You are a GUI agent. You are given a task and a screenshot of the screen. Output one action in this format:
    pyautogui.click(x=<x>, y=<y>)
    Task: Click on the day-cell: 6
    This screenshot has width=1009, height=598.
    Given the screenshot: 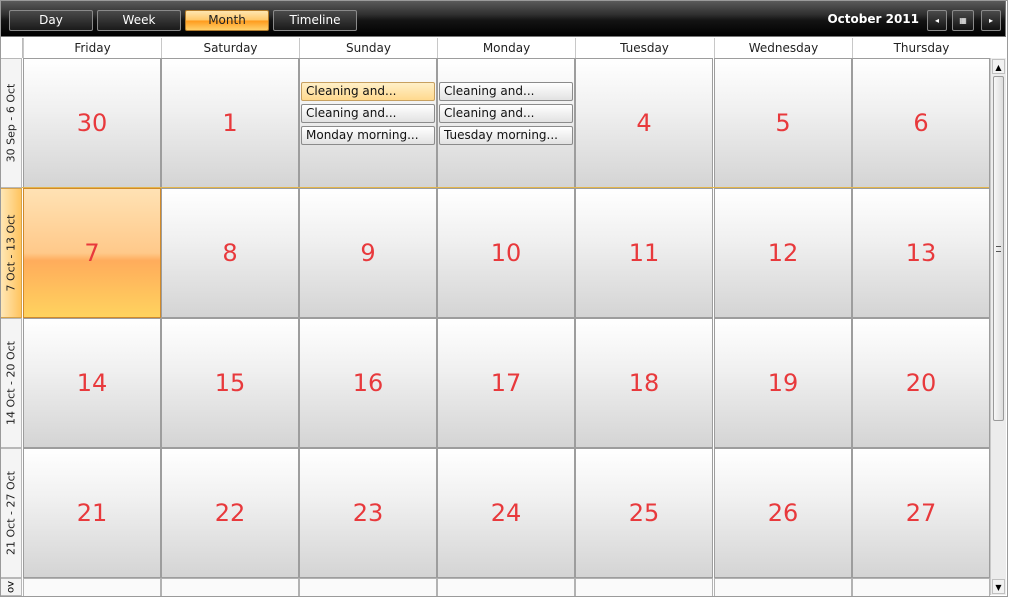 What is the action you would take?
    pyautogui.click(x=921, y=123)
    